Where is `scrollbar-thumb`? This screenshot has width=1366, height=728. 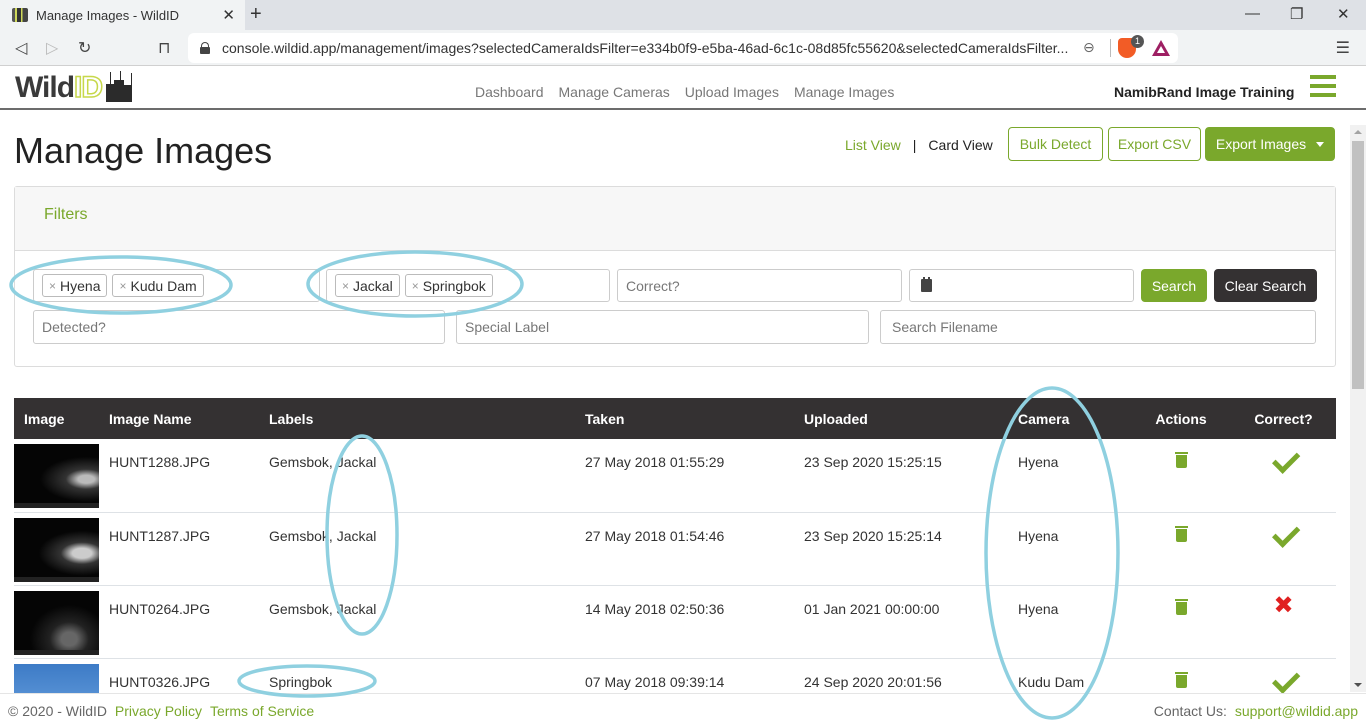 scrollbar-thumb is located at coordinates (1358, 265).